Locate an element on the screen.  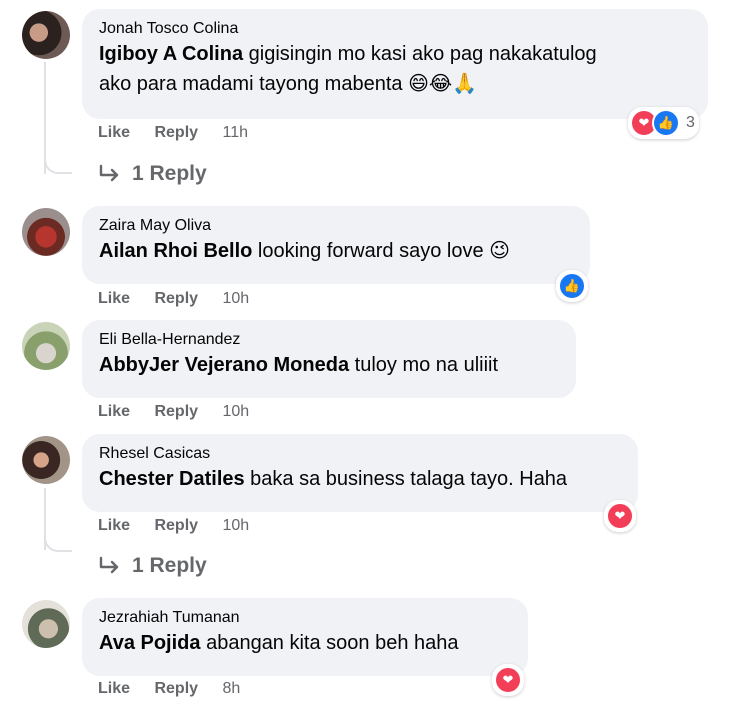
comment-text-line: abangan kita soon beh haha is located at coordinates (329, 643).